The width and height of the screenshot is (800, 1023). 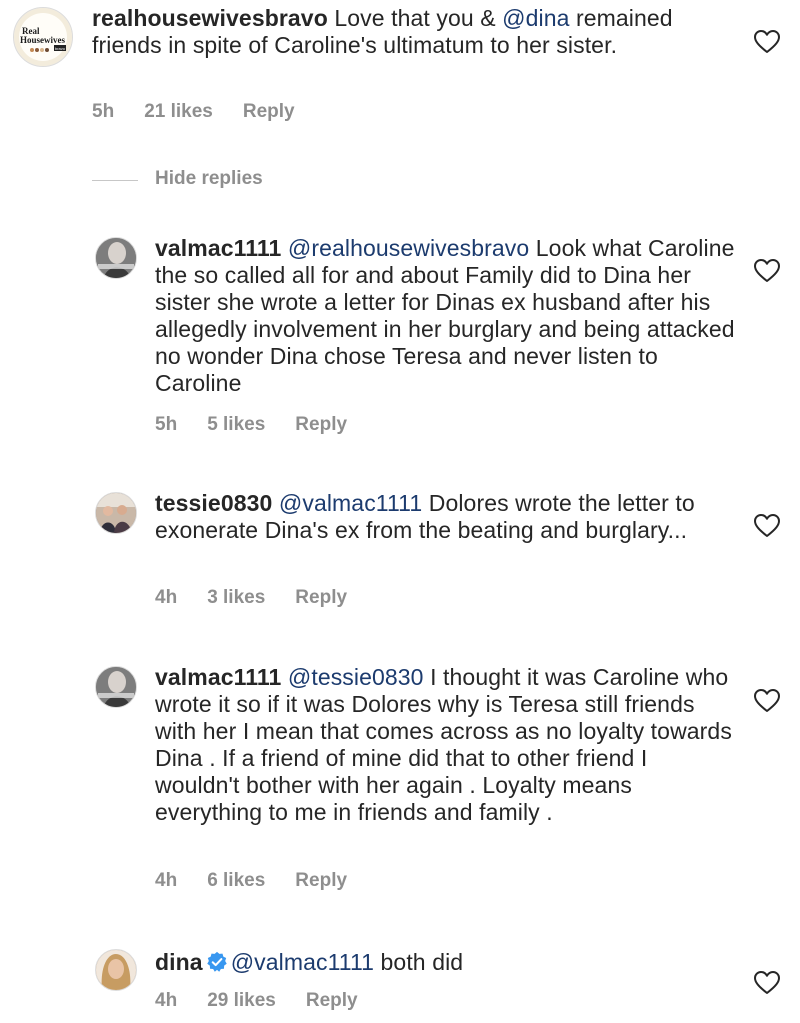 What do you see at coordinates (408, 248) in the screenshot?
I see `mention-link: @realhousewivesbravo` at bounding box center [408, 248].